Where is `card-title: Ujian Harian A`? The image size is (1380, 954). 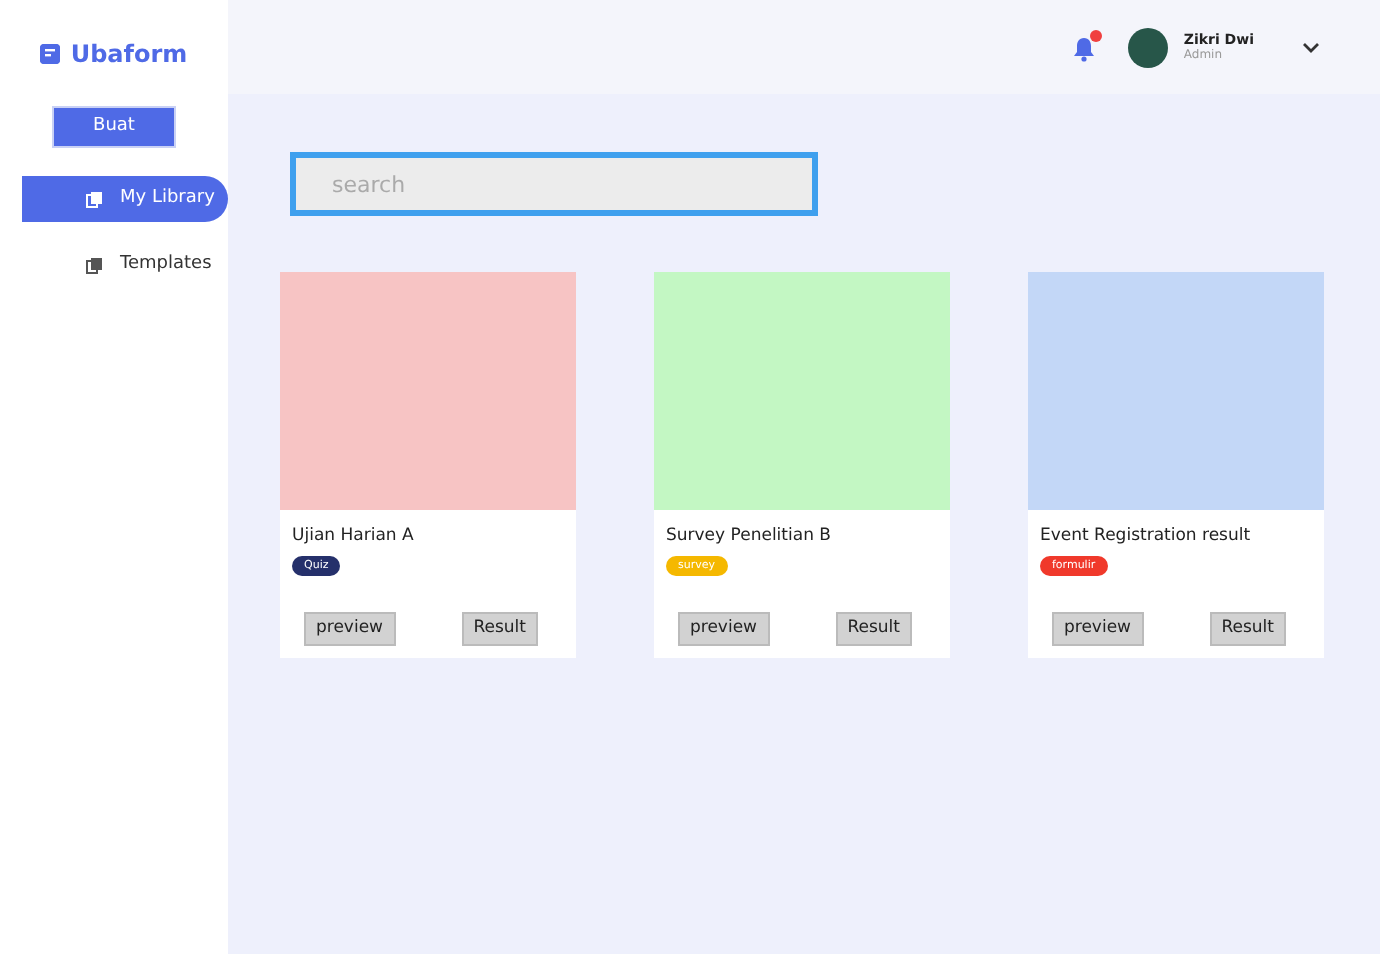 card-title: Ujian Harian A is located at coordinates (354, 537).